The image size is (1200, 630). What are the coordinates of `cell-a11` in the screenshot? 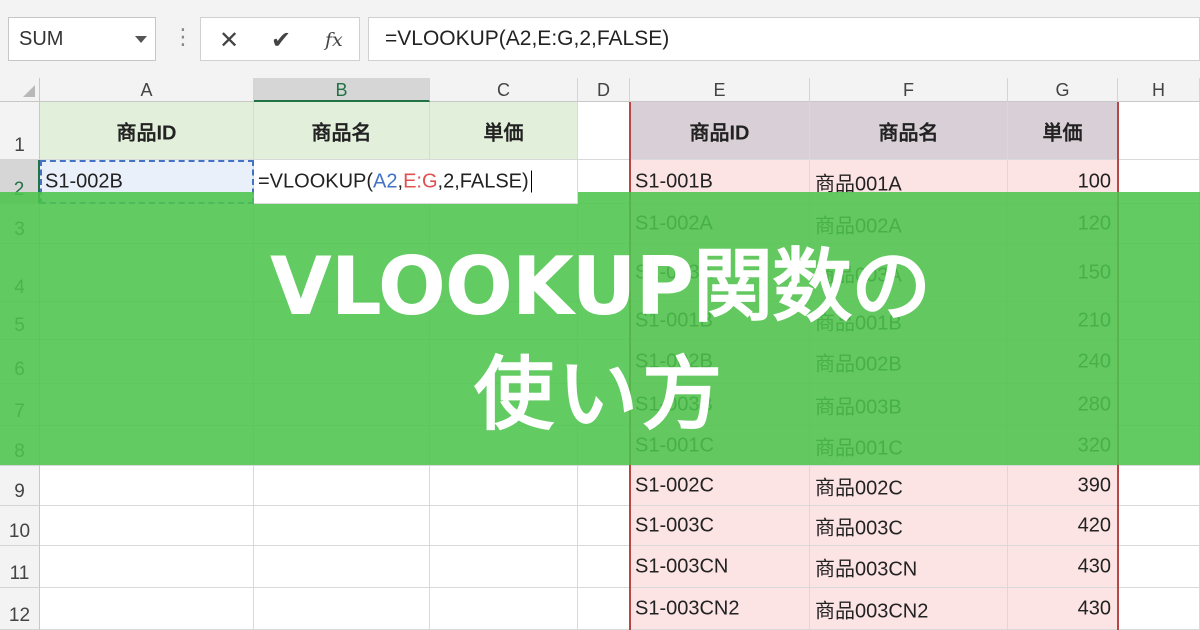 It's located at (147, 567).